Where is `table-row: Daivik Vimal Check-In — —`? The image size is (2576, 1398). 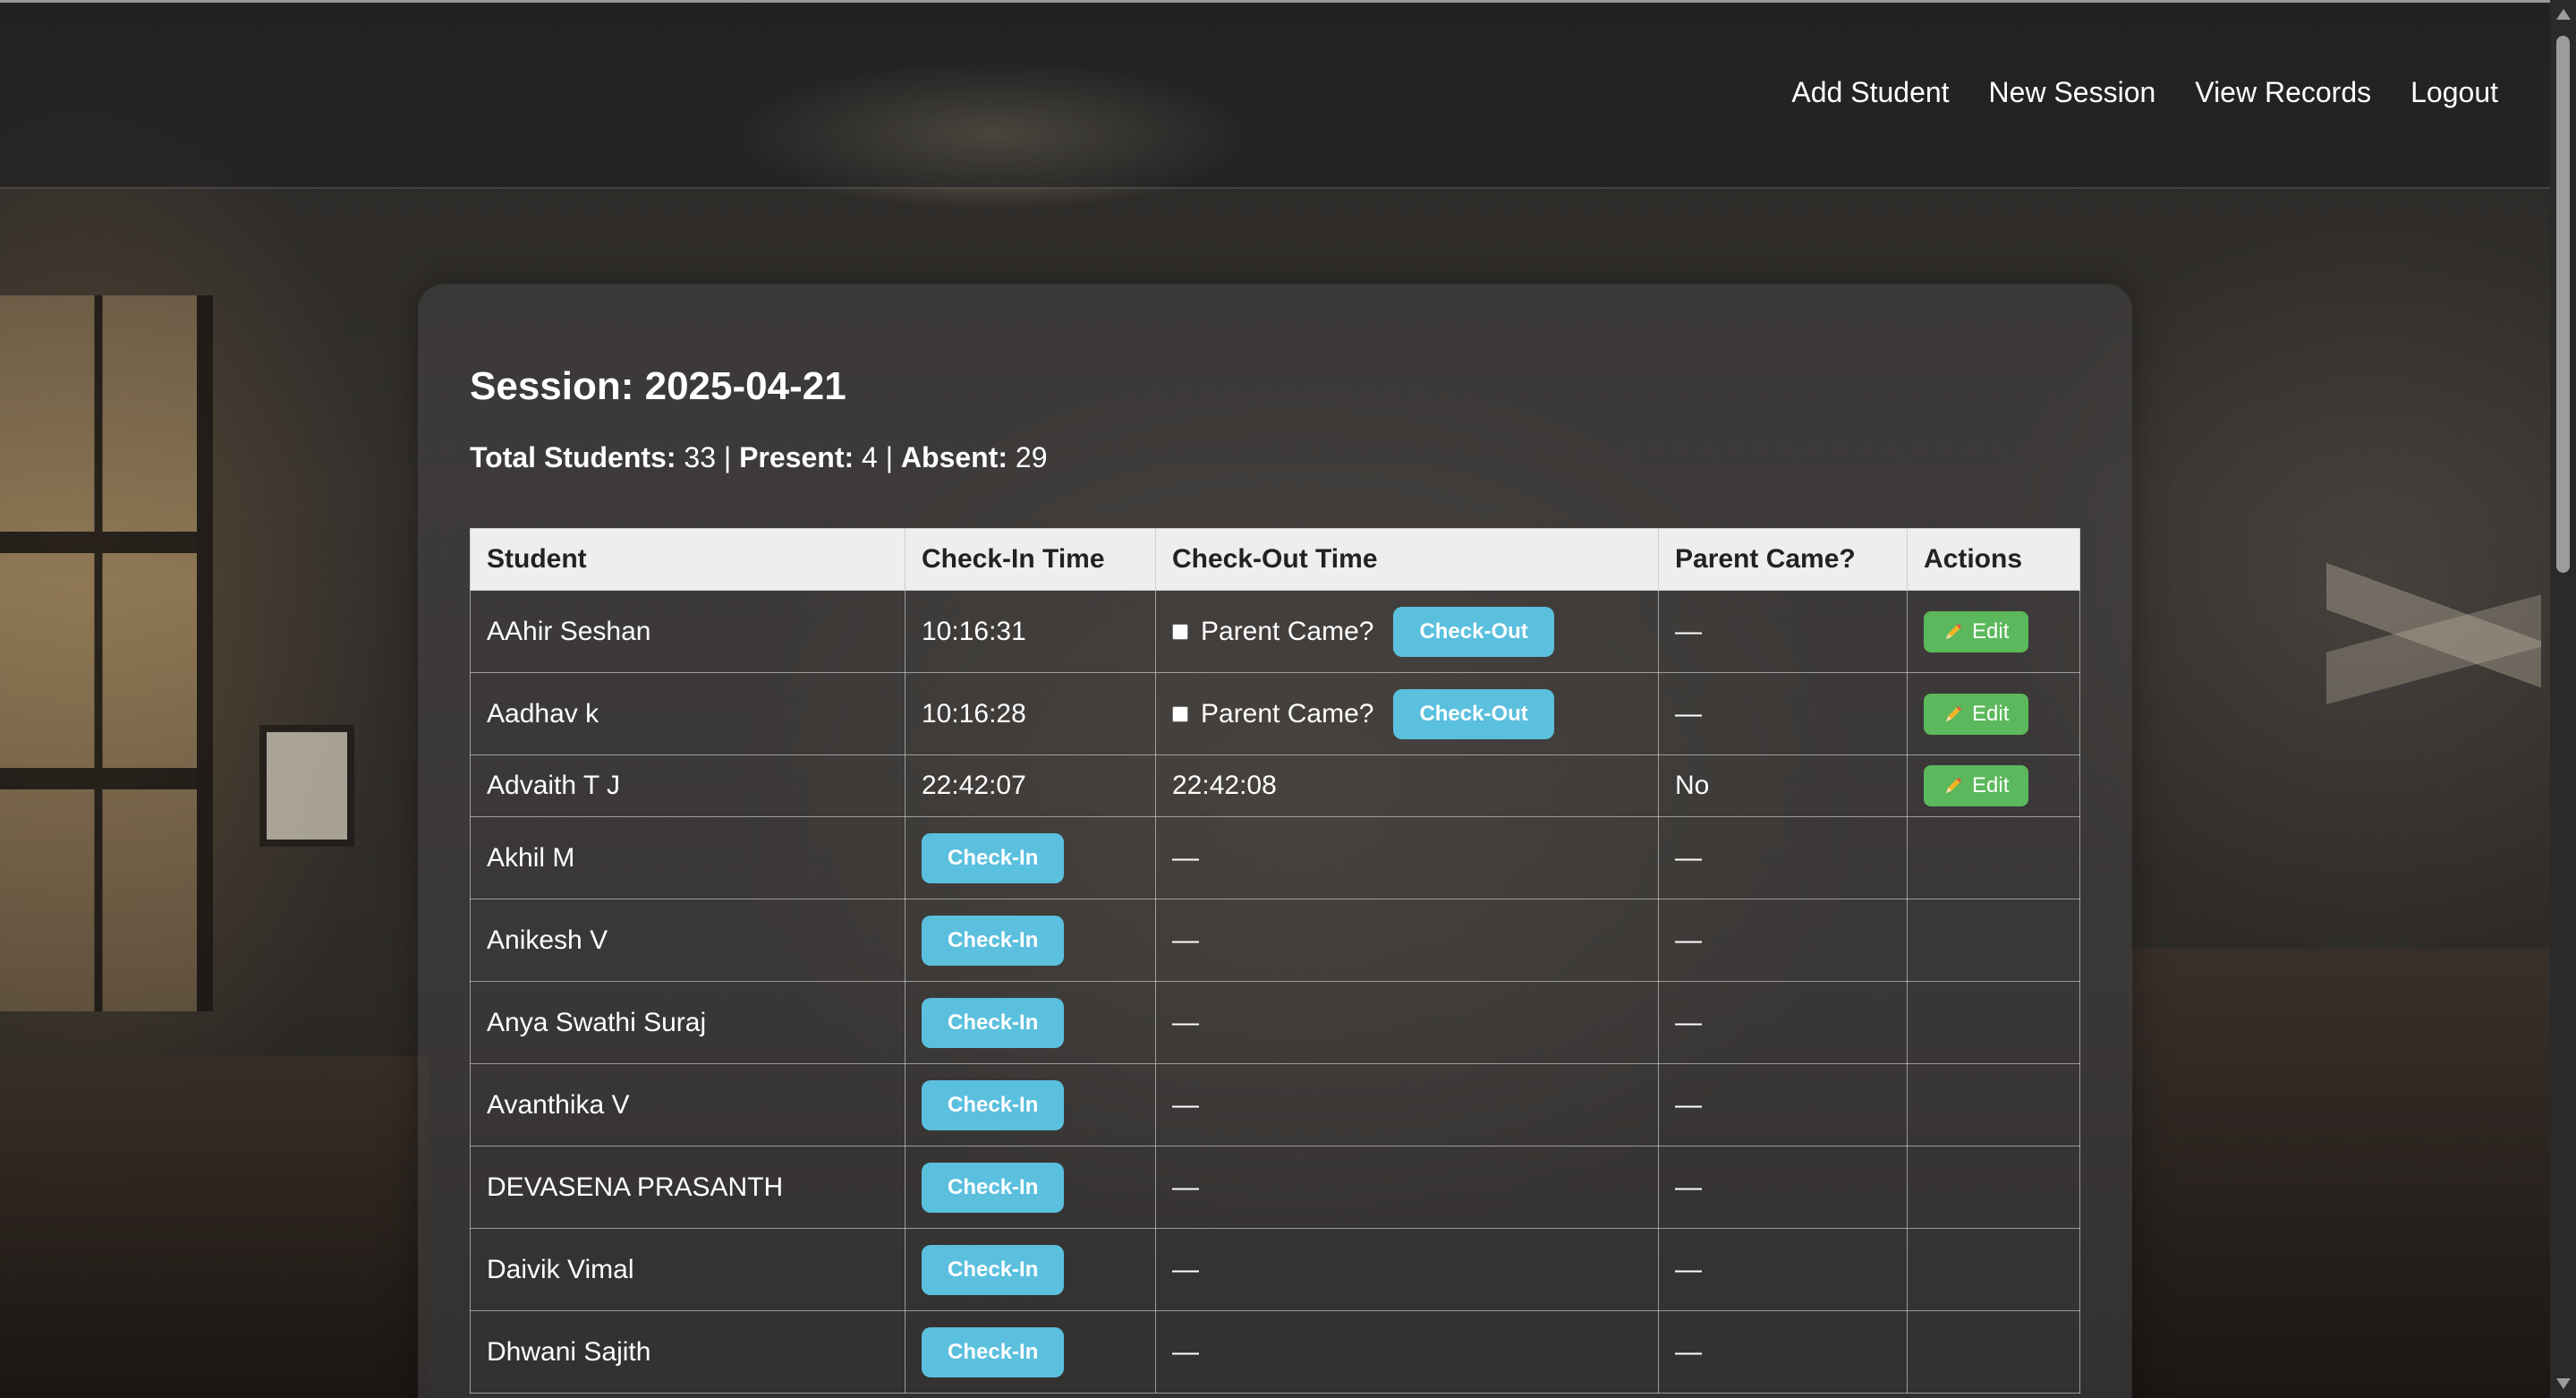
table-row: Daivik Vimal Check-In — — is located at coordinates (1275, 1270).